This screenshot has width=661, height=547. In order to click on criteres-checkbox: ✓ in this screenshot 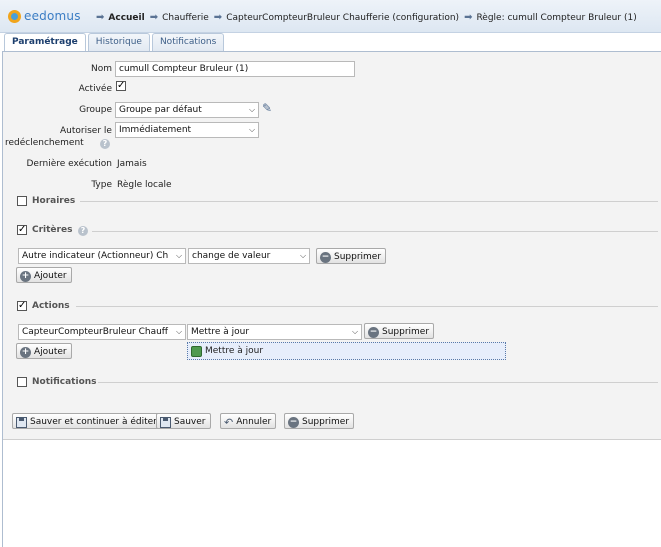, I will do `click(22, 230)`.